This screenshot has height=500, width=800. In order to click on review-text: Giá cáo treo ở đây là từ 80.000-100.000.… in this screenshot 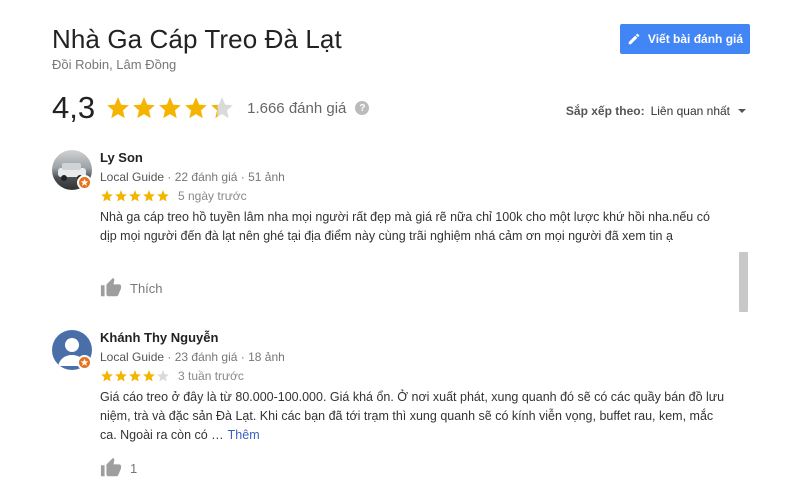, I will do `click(412, 416)`.